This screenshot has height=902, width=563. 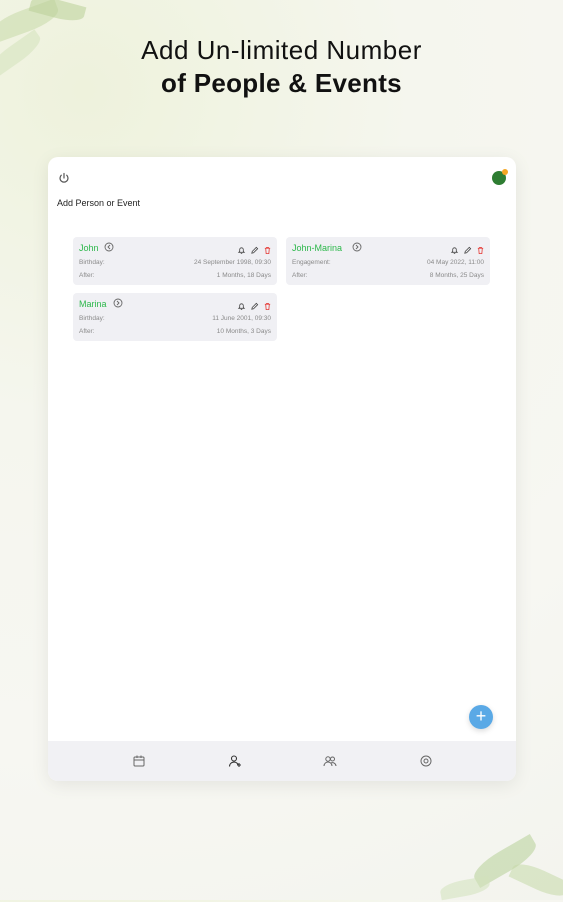 I want to click on event-date: 04 May 2022, 11:00, so click(x=455, y=262).